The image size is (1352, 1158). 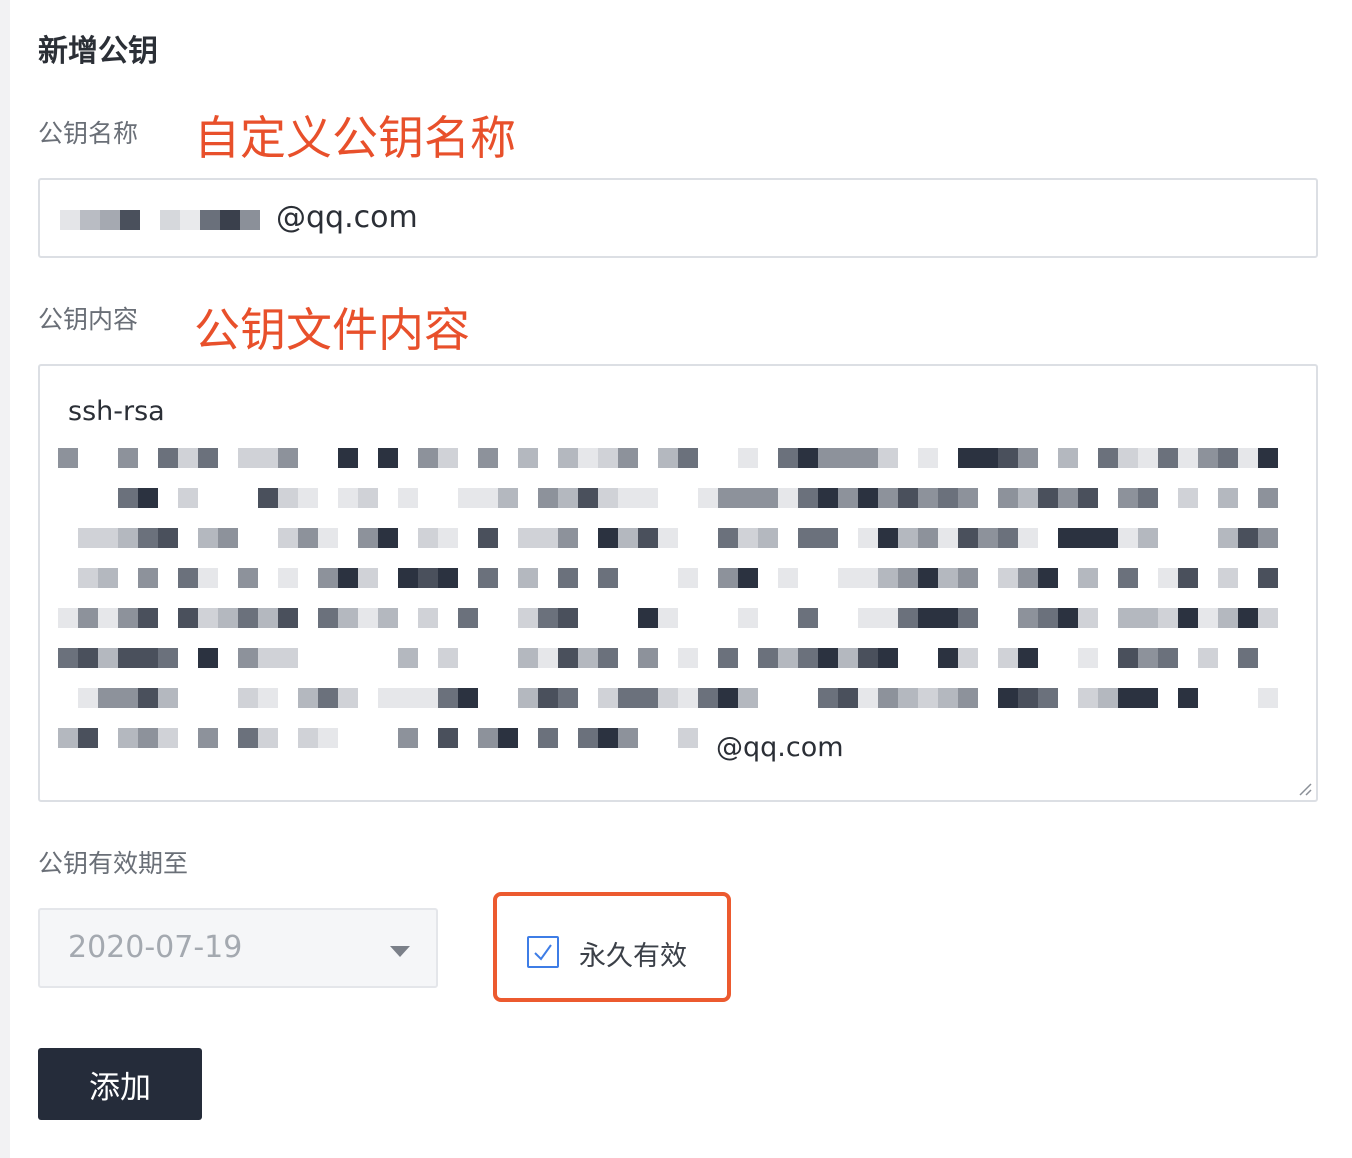 I want to click on expiry-date-label: 公钥有效期至, so click(x=113, y=863).